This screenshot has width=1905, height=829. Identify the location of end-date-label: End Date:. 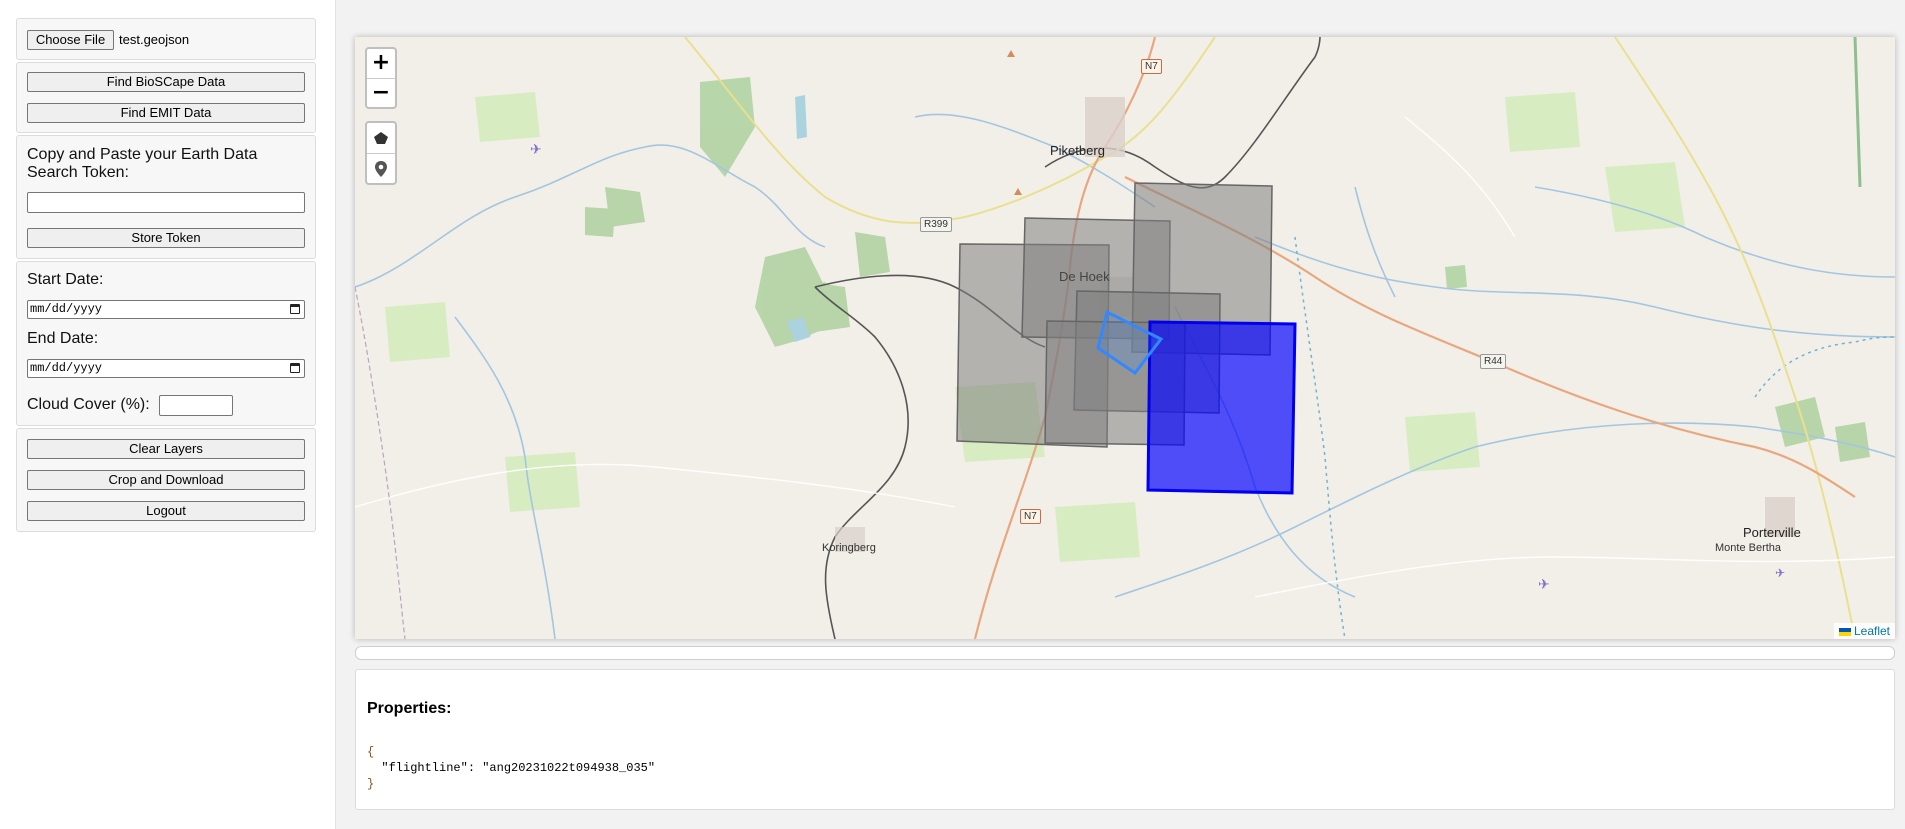
(63, 338).